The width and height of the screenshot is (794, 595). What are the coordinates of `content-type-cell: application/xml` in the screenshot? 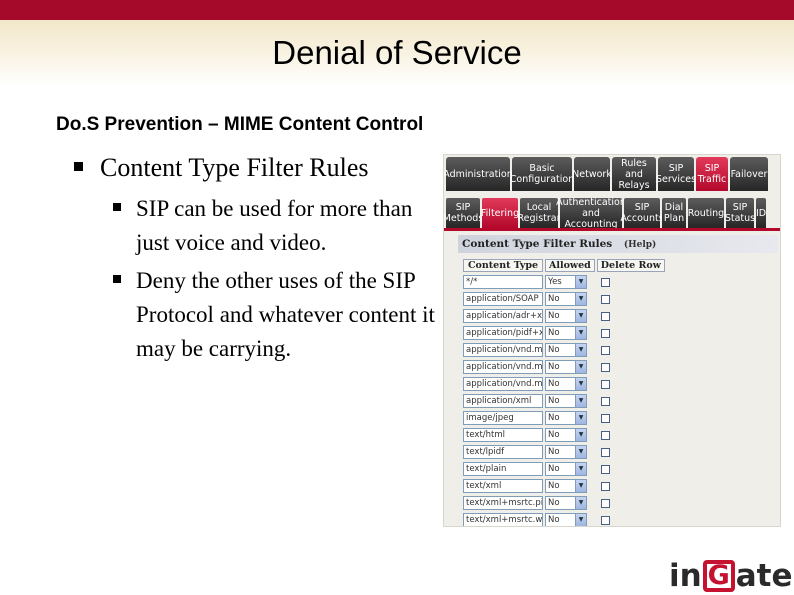 It's located at (503, 401).